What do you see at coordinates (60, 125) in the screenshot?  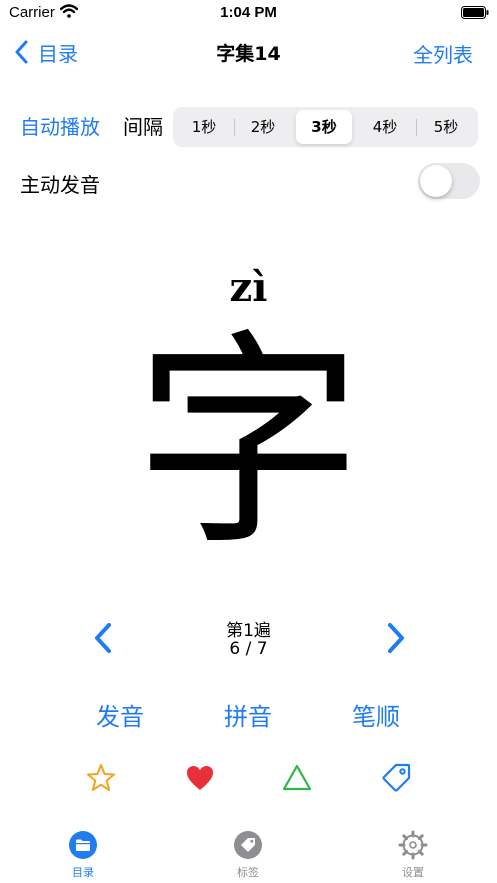 I see `autoplay-button: 自动播放` at bounding box center [60, 125].